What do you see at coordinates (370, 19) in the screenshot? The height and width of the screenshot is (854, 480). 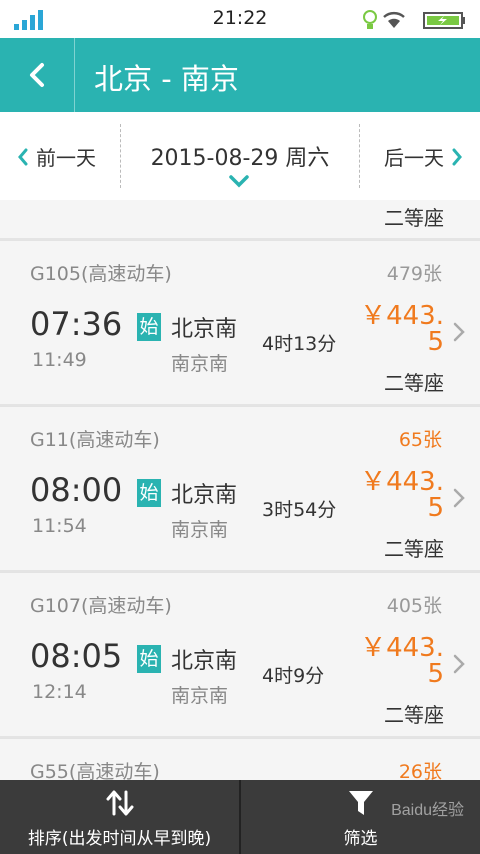 I see `bulb-icon` at bounding box center [370, 19].